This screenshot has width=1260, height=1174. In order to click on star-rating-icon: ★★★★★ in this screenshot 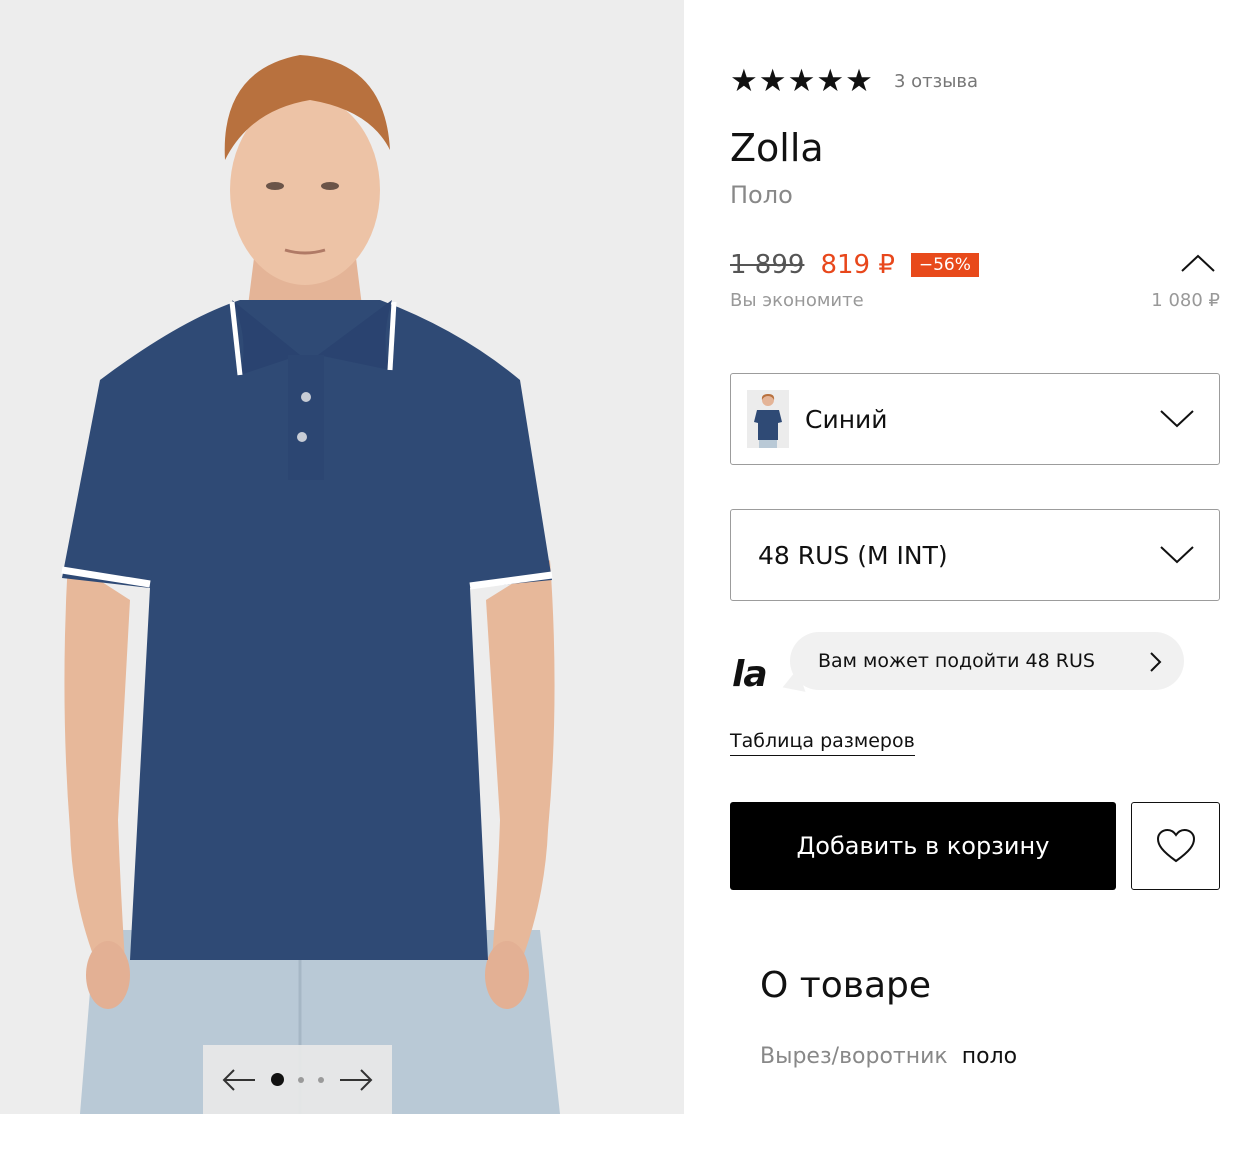, I will do `click(802, 81)`.